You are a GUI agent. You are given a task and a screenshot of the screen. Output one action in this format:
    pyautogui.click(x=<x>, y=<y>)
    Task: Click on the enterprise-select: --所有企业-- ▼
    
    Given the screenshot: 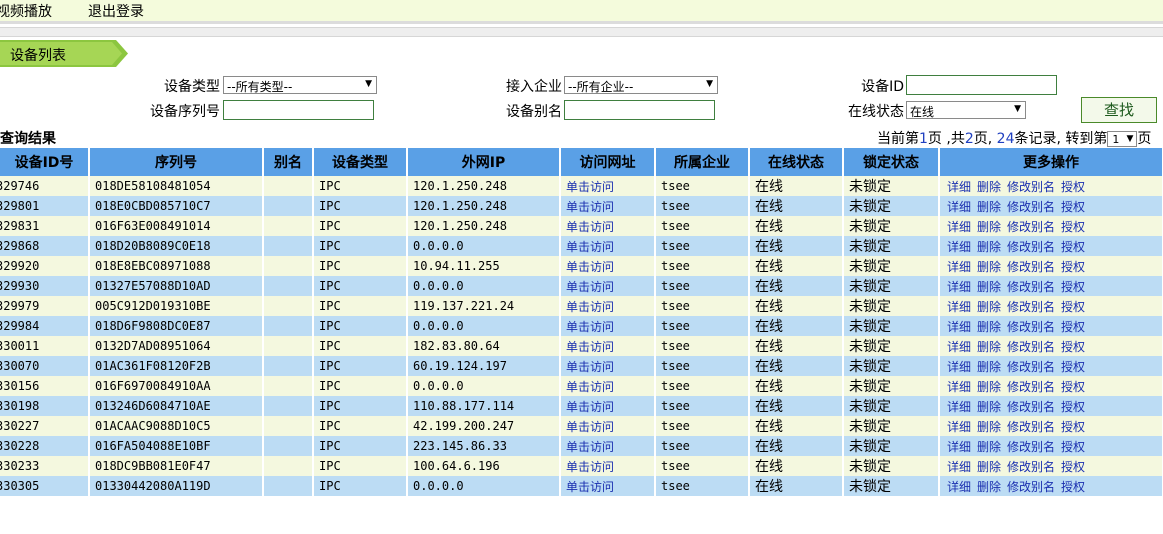 What is the action you would take?
    pyautogui.click(x=641, y=85)
    